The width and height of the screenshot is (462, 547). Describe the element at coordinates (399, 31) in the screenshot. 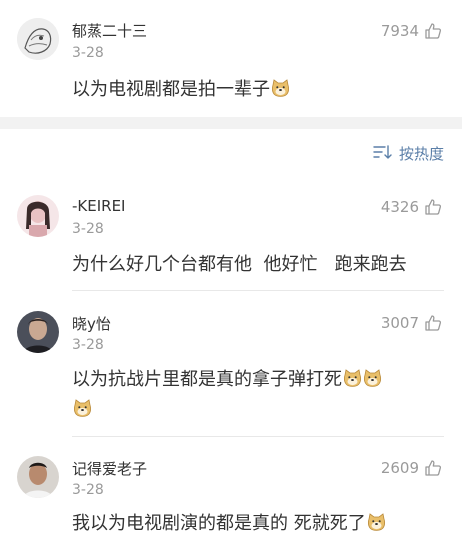

I see `like-count: 7934` at that location.